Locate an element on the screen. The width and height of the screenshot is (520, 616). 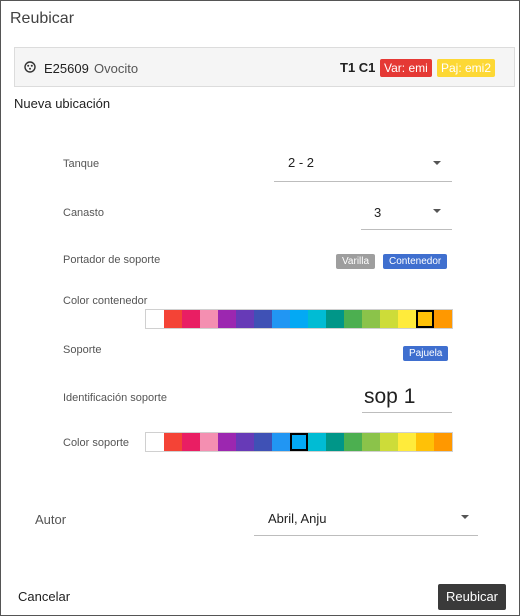
carrier-label: Portador de soporte is located at coordinates (112, 260).